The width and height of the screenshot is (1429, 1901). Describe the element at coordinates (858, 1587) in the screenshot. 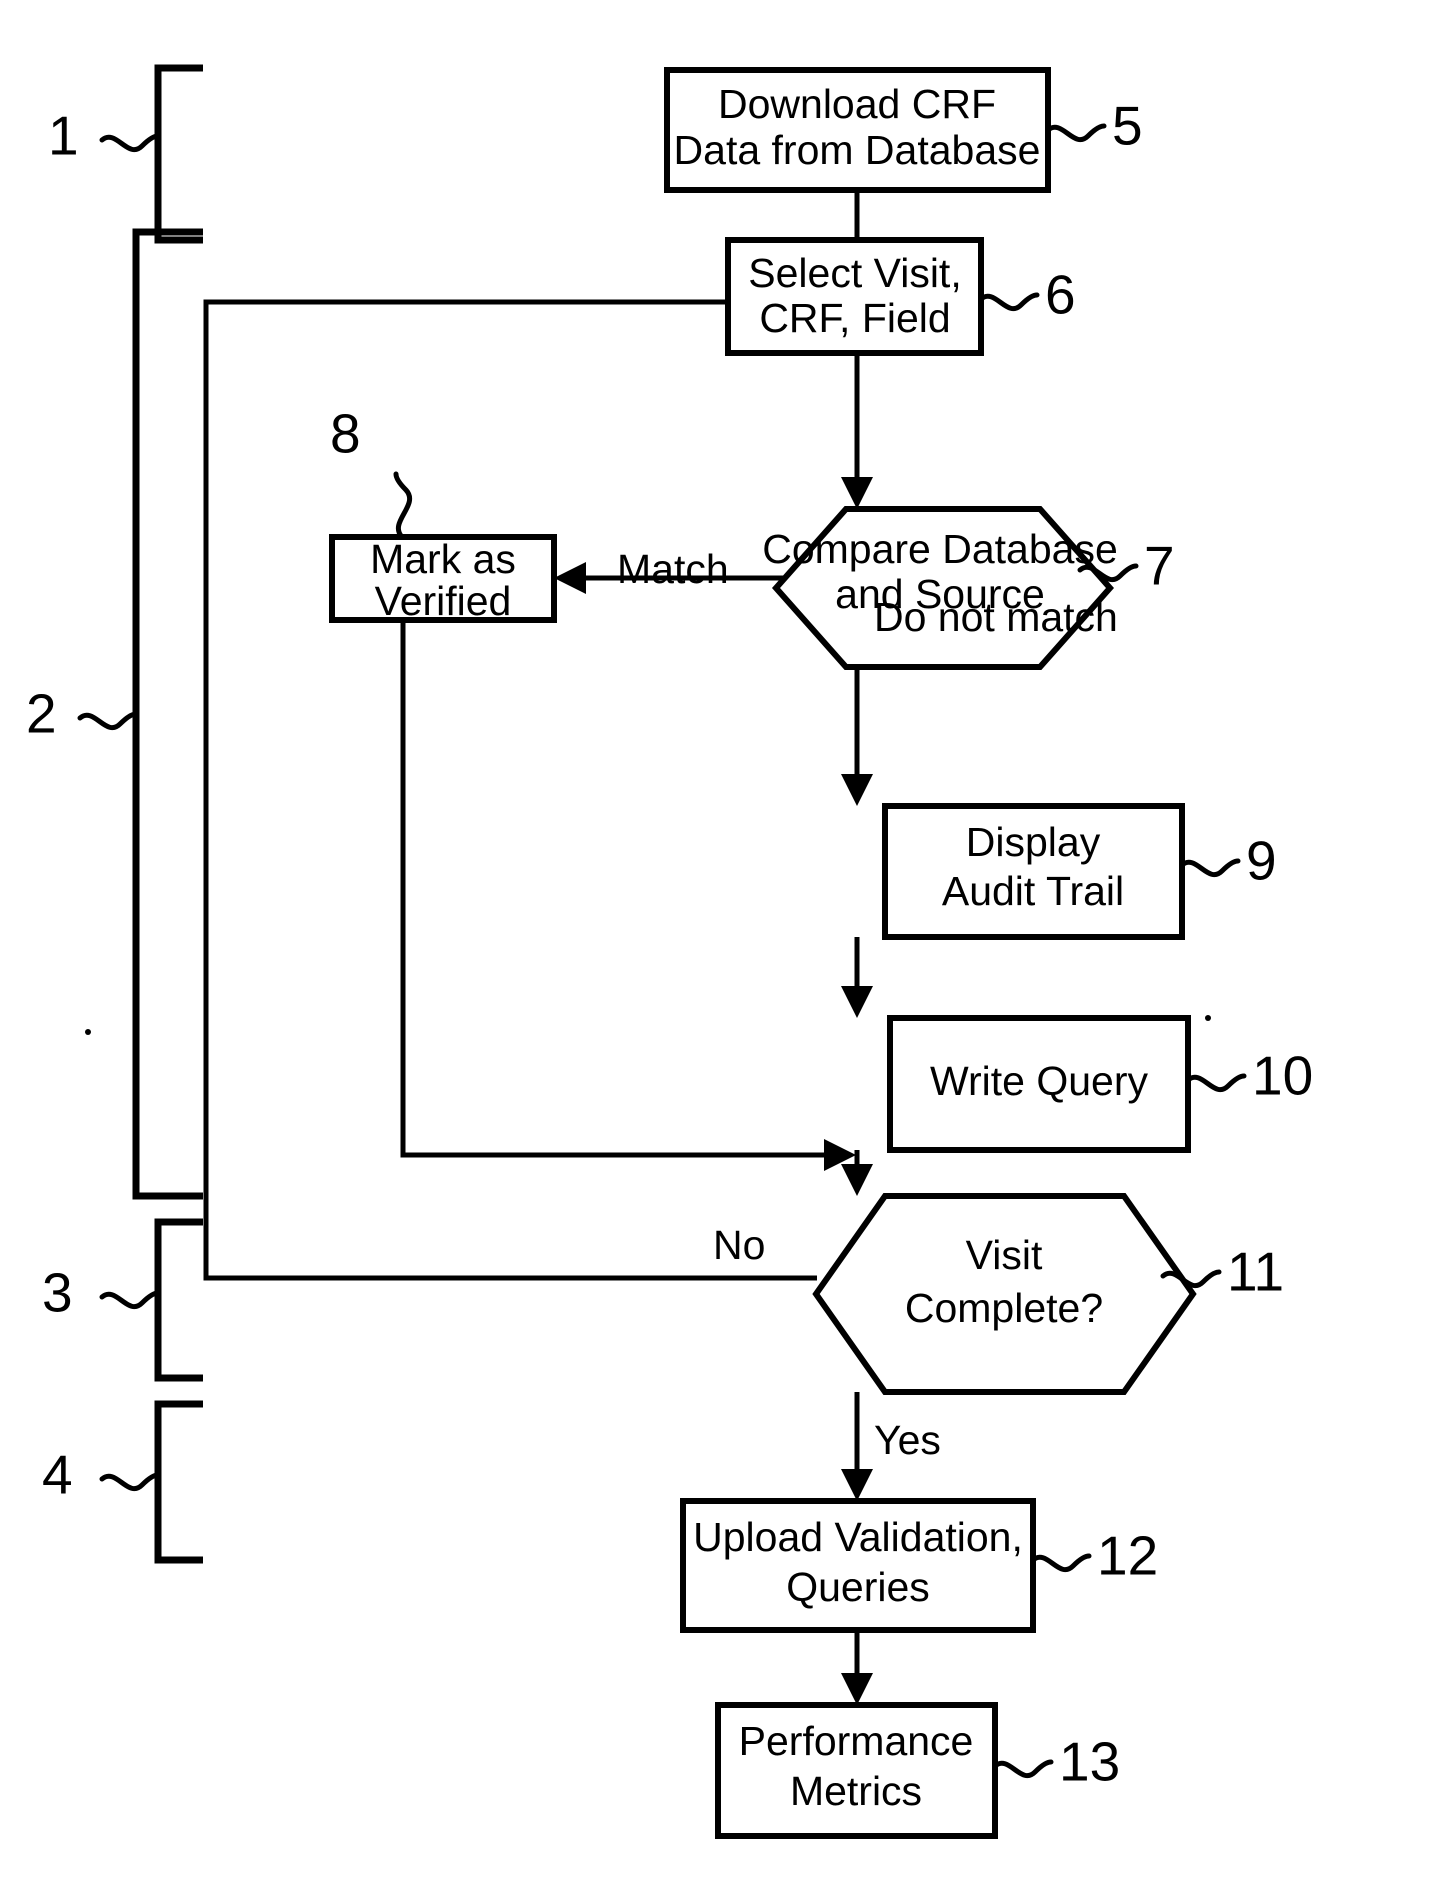

I see `node-12-label-line2: Queries` at that location.